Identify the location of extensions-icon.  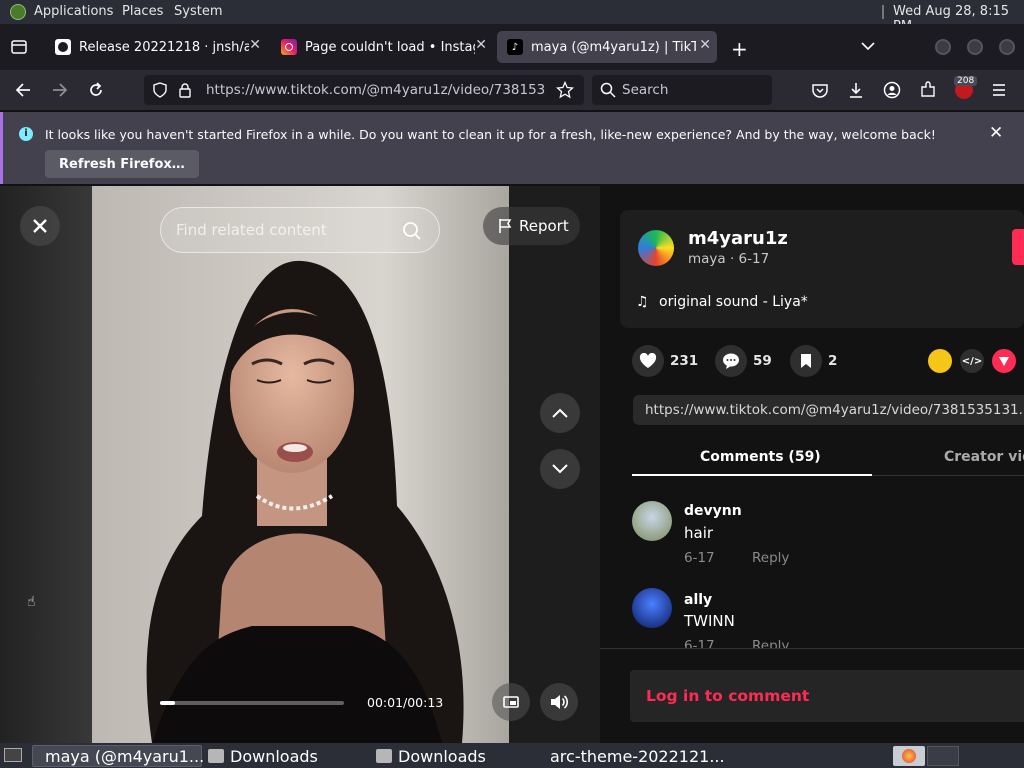
(928, 90).